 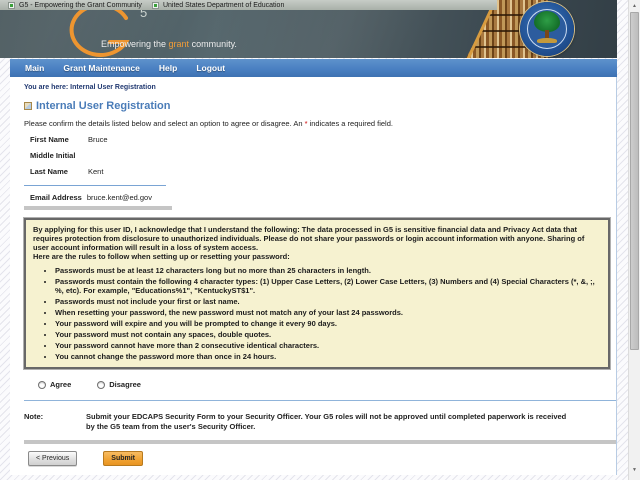 What do you see at coordinates (113, 87) in the screenshot?
I see `breadcrumb-current: Internal User Registration` at bounding box center [113, 87].